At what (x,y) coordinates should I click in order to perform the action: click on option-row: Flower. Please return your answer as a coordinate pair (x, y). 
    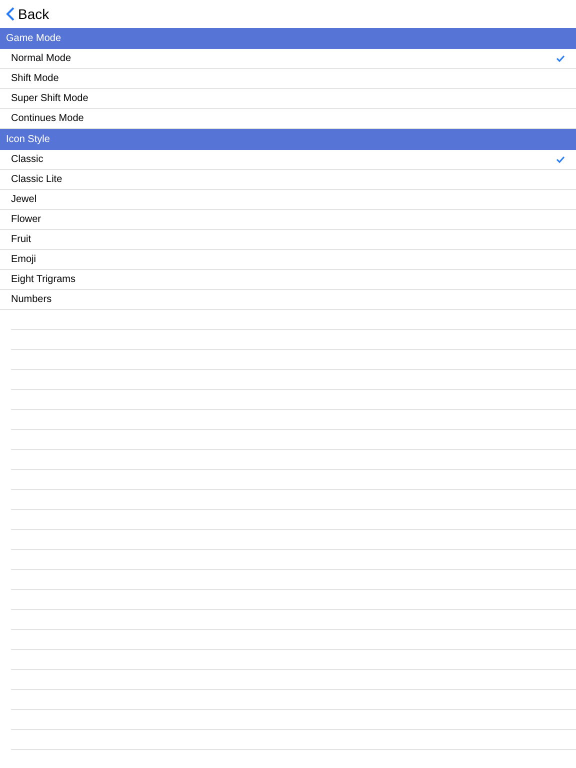
    Looking at the image, I should click on (288, 220).